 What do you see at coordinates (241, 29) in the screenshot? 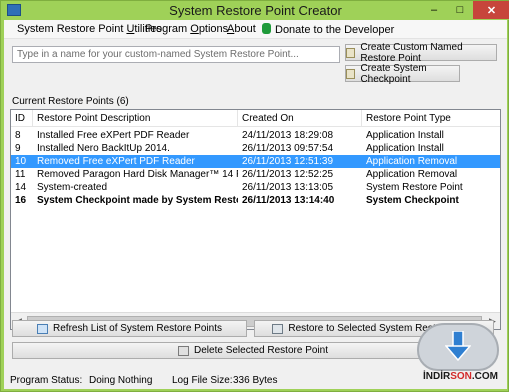
I see `menu-about: About` at bounding box center [241, 29].